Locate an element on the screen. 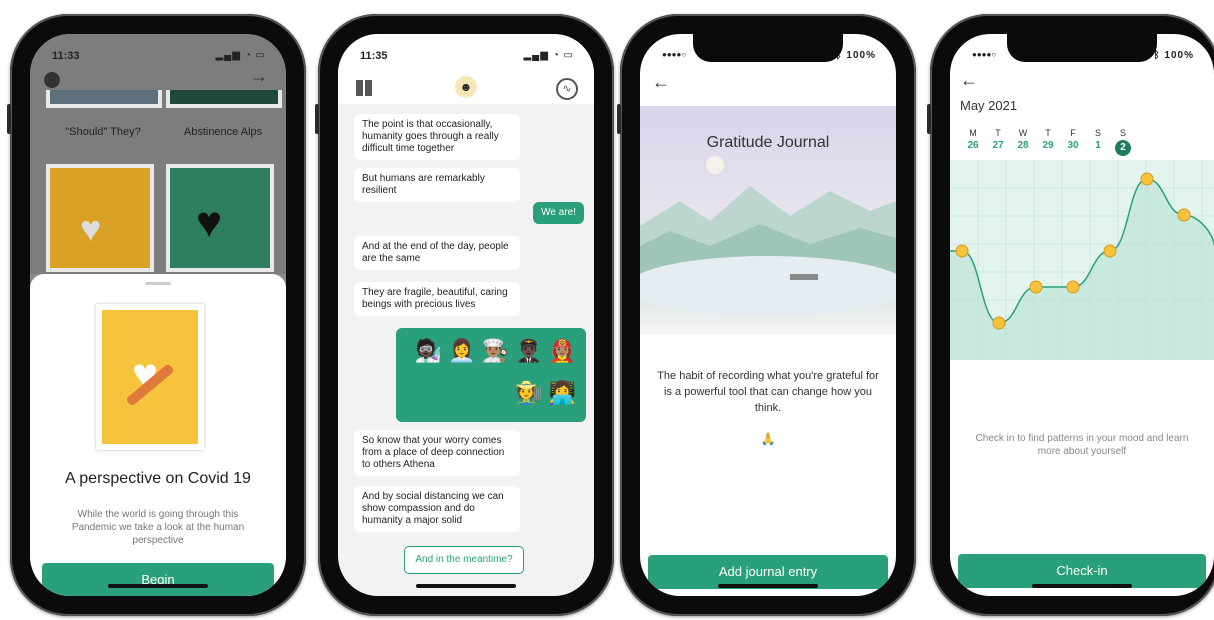 This screenshot has height=620, width=1214. day-letter: M is located at coordinates (973, 133).